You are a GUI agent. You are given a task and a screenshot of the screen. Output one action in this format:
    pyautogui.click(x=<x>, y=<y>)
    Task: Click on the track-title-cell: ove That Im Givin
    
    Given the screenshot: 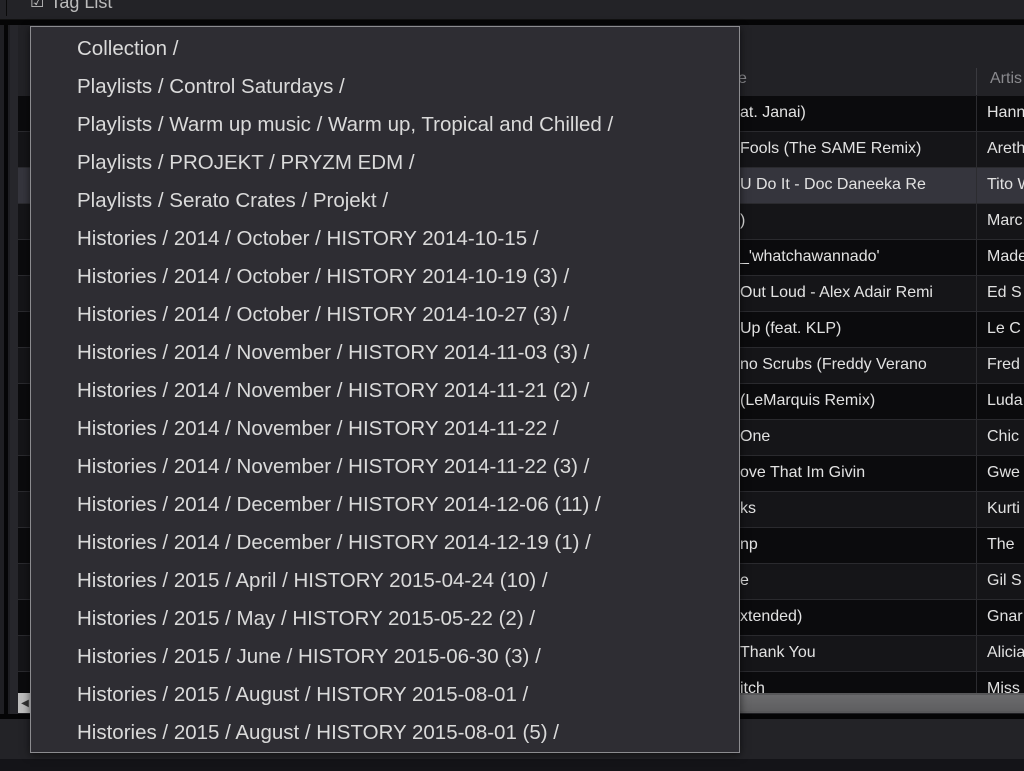 What is the action you would take?
    pyautogui.click(x=803, y=472)
    